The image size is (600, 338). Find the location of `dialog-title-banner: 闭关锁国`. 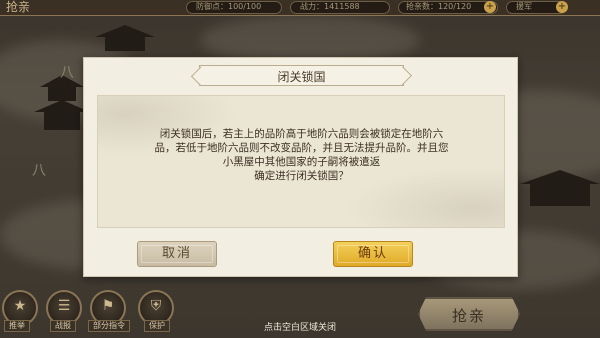

dialog-title-banner: 闭关锁国 is located at coordinates (301, 75).